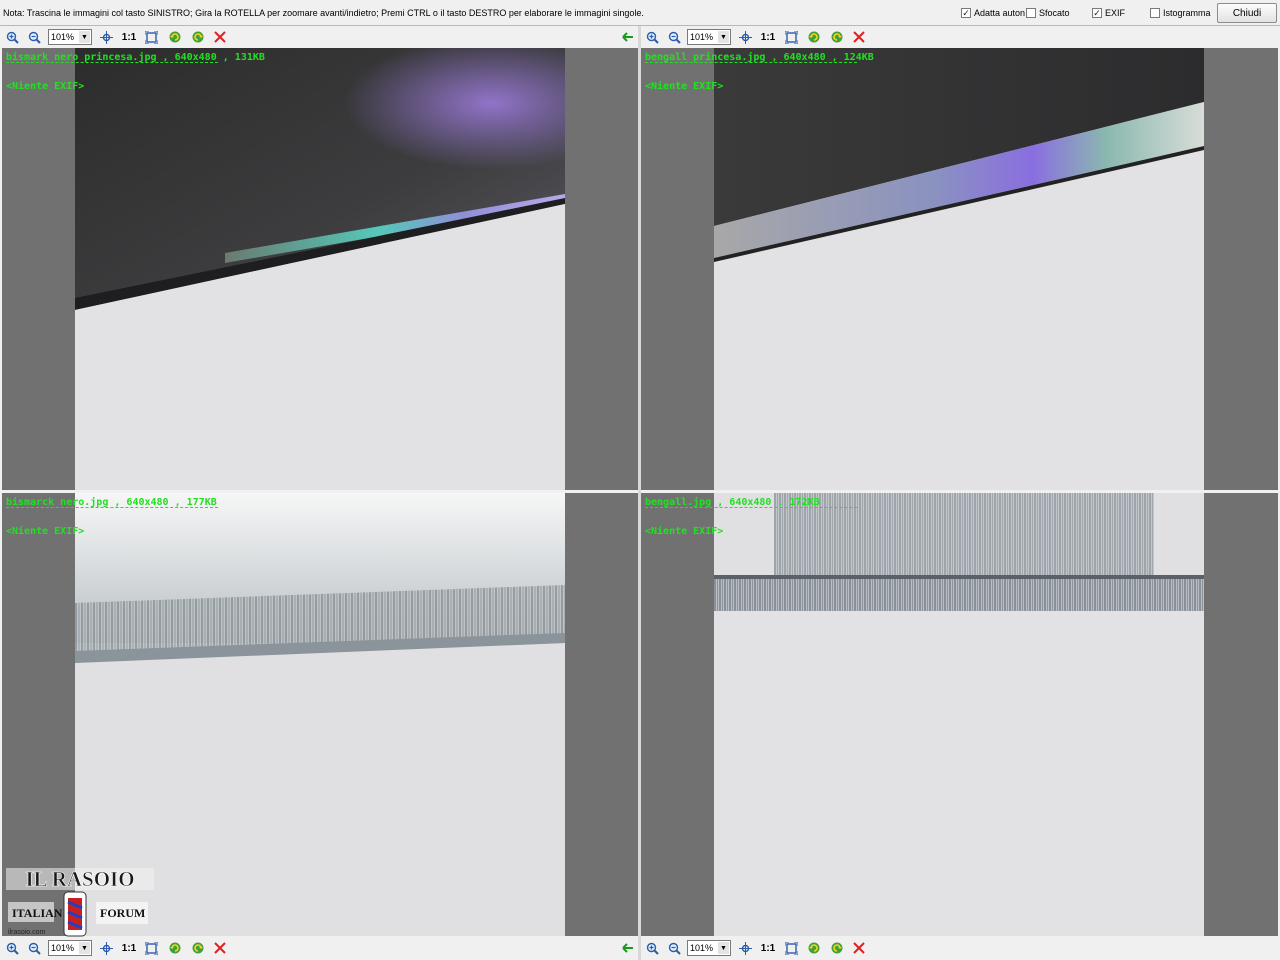 The image size is (1280, 960). What do you see at coordinates (1031, 13) in the screenshot?
I see `sfocato-checkbox` at bounding box center [1031, 13].